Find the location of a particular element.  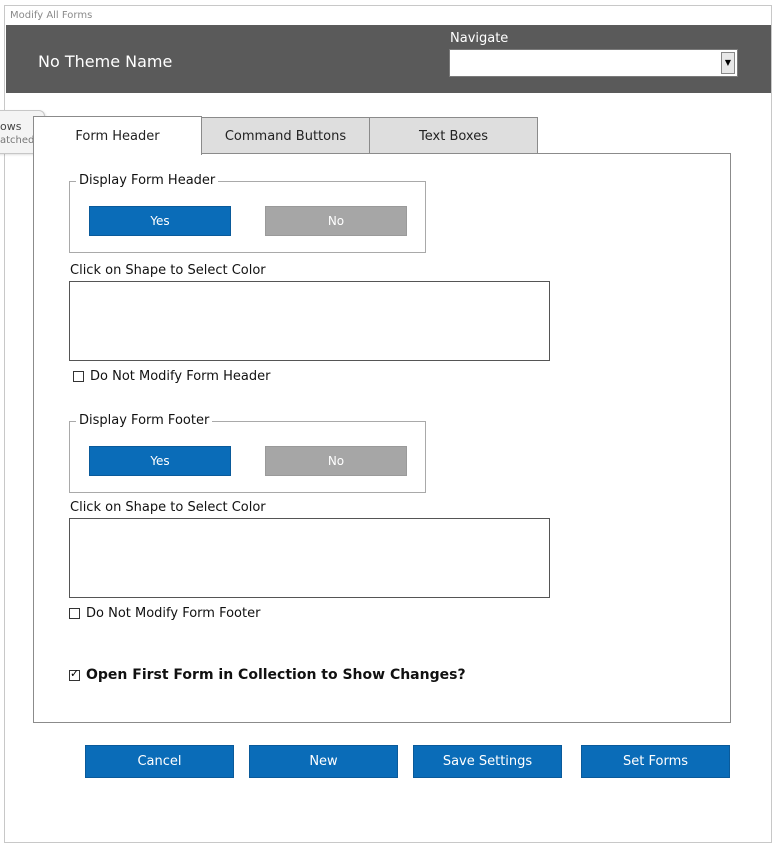

header-no-button: No is located at coordinates (336, 221).